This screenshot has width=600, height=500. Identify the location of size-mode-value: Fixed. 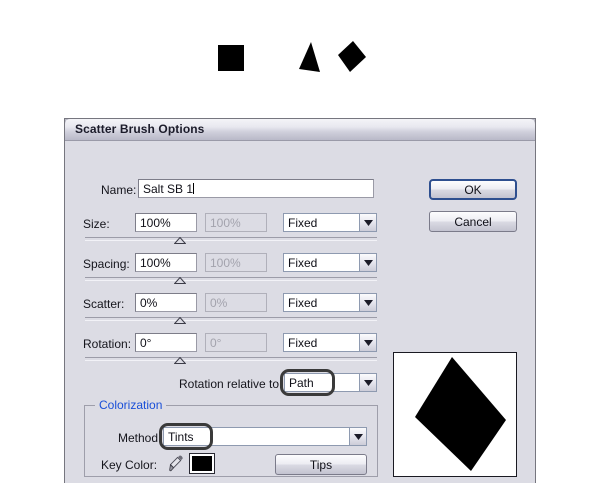
(321, 222).